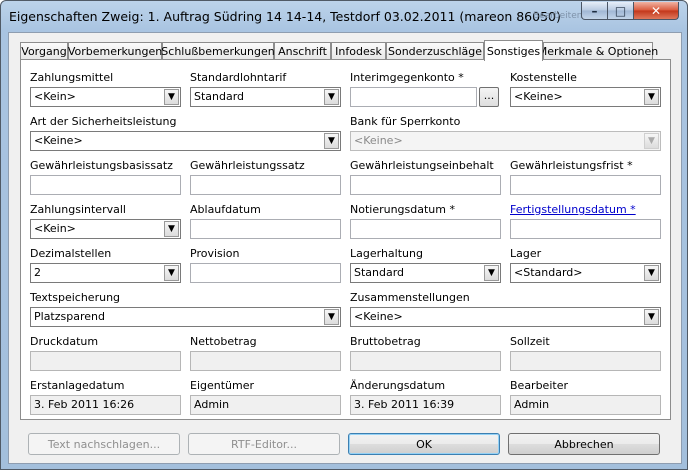  Describe the element at coordinates (398, 385) in the screenshot. I see `aenderungsdatum-label: Änderungsdatum` at that location.